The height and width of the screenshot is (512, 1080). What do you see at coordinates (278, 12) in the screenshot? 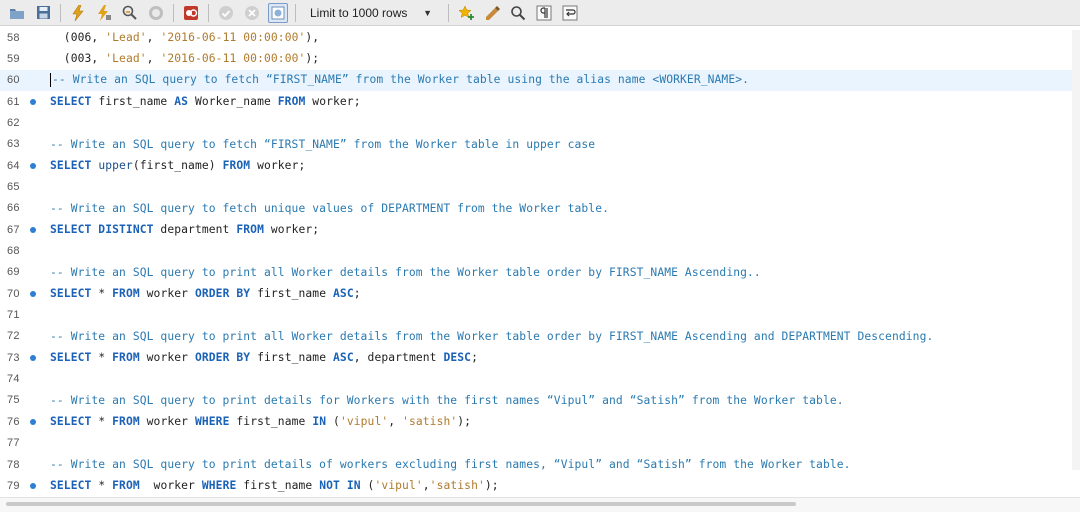
I see `autocommit-icon` at bounding box center [278, 12].